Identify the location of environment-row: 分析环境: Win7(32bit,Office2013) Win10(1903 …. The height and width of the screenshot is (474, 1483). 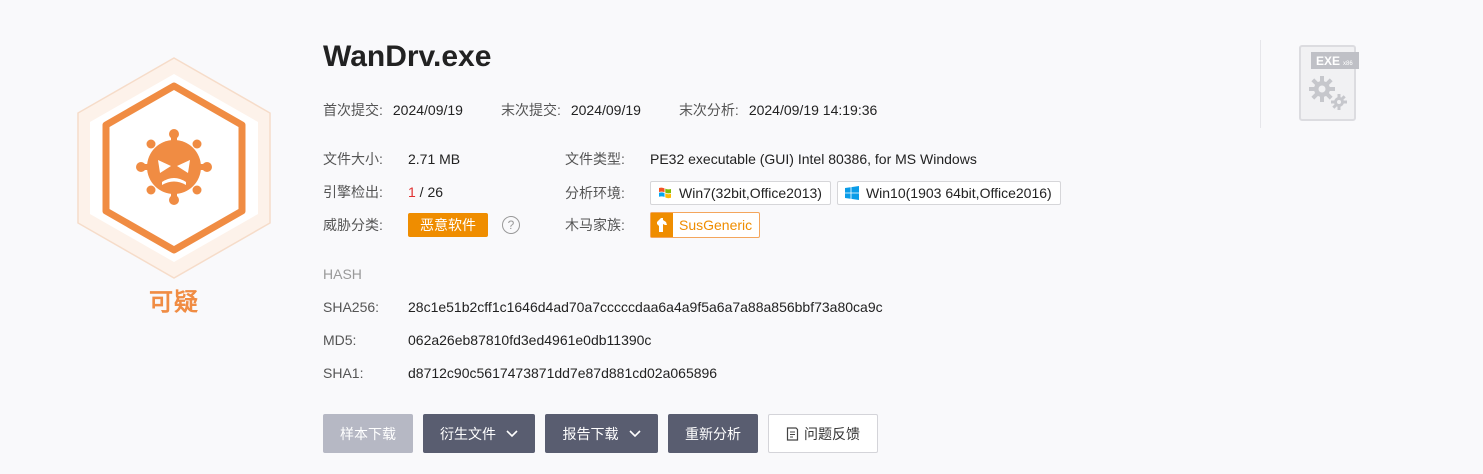
(816, 192).